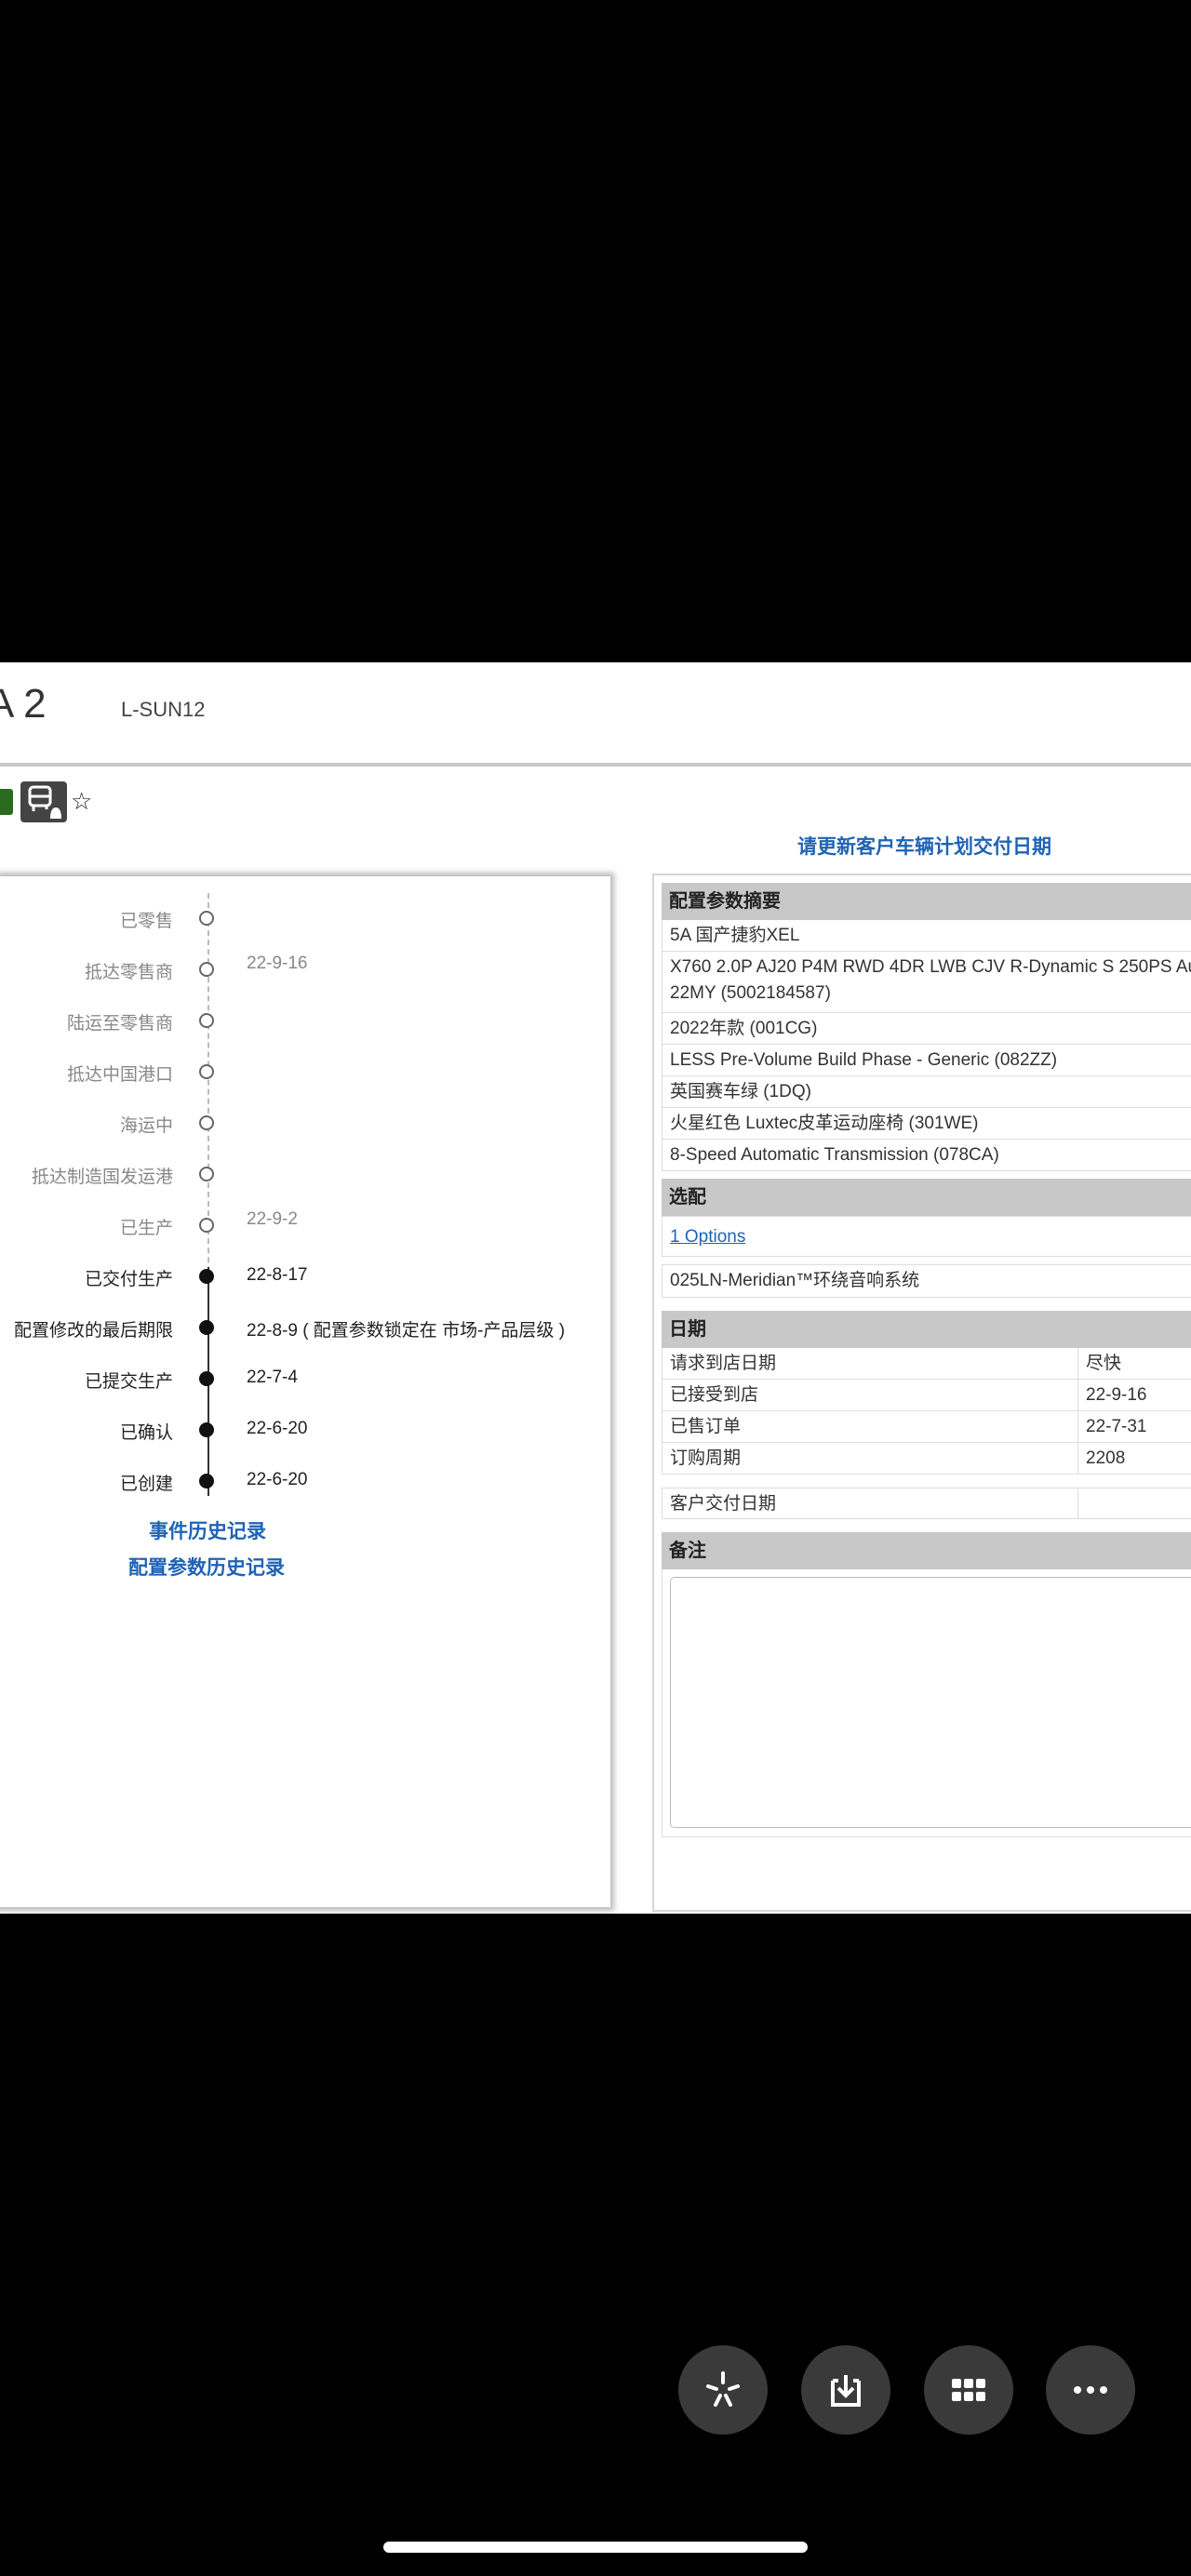 The image size is (1191, 2576). Describe the element at coordinates (930, 1702) in the screenshot. I see `notes-textarea` at that location.